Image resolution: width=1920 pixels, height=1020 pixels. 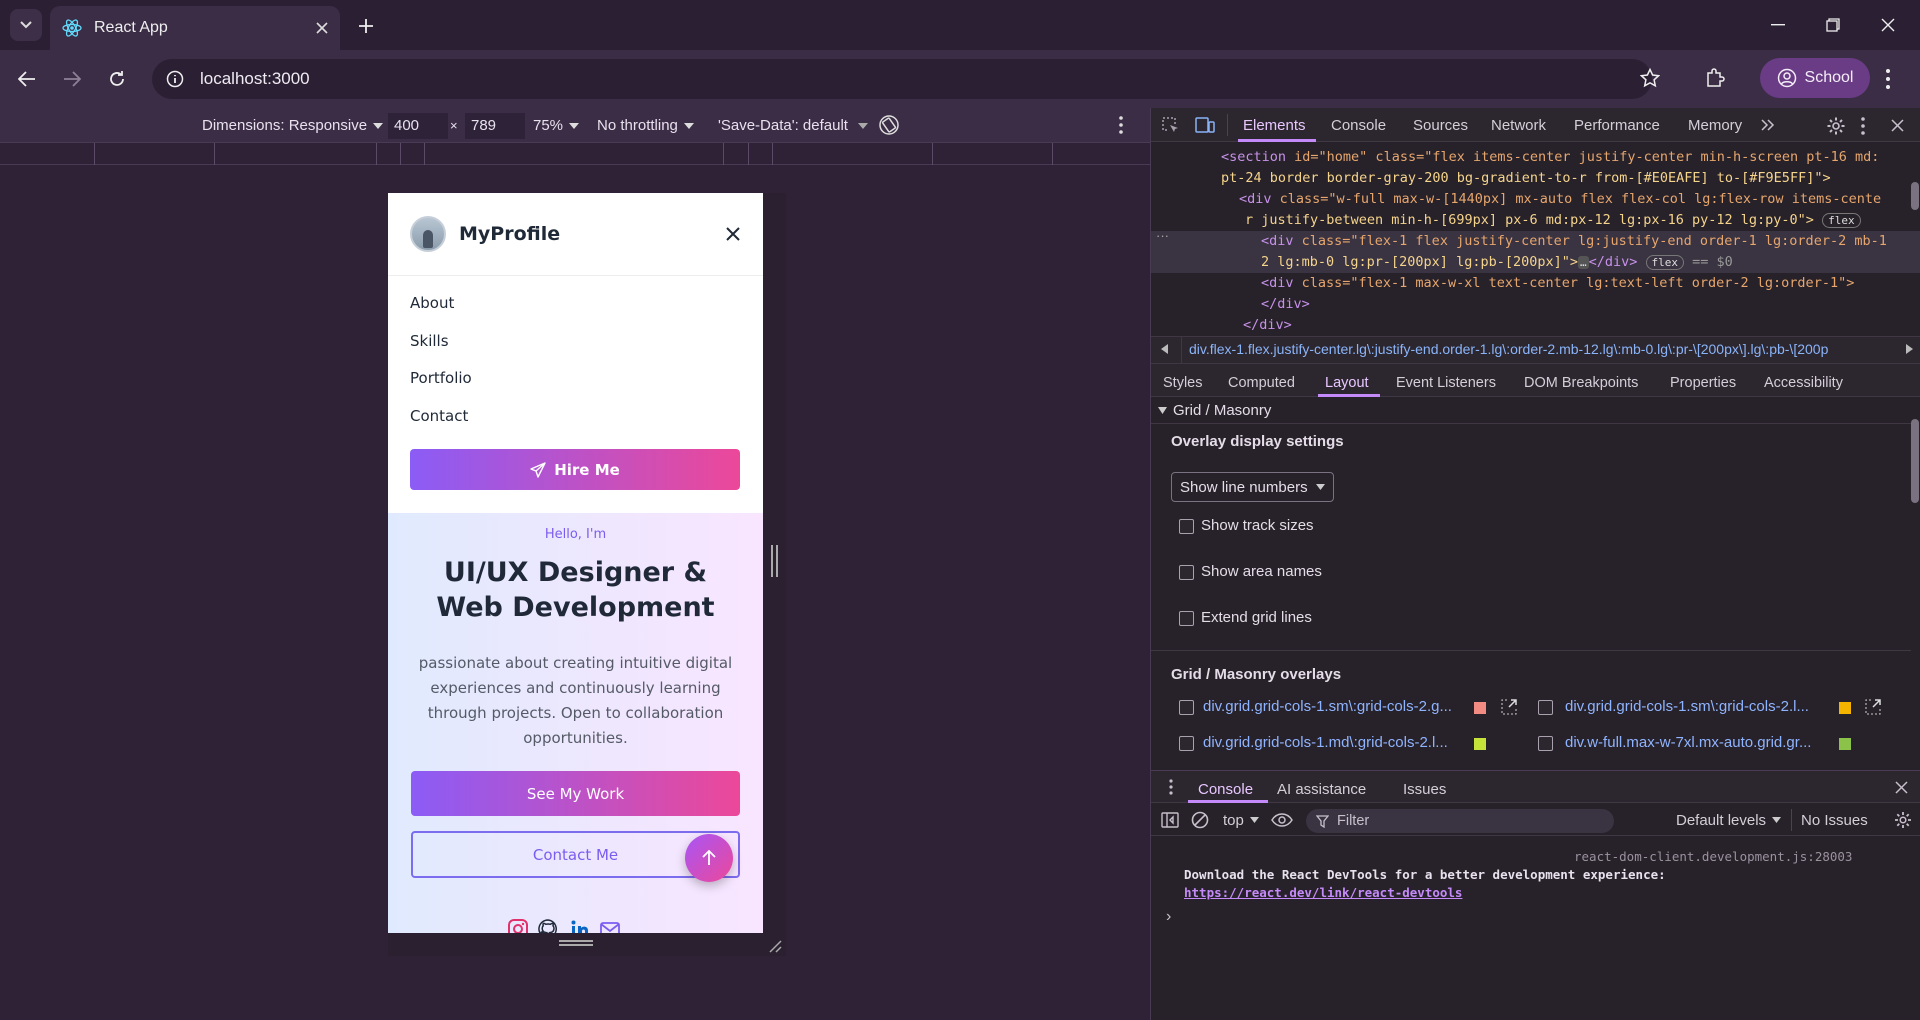 I want to click on save-data-dropdown: 'Save-Data': default, so click(x=793, y=125).